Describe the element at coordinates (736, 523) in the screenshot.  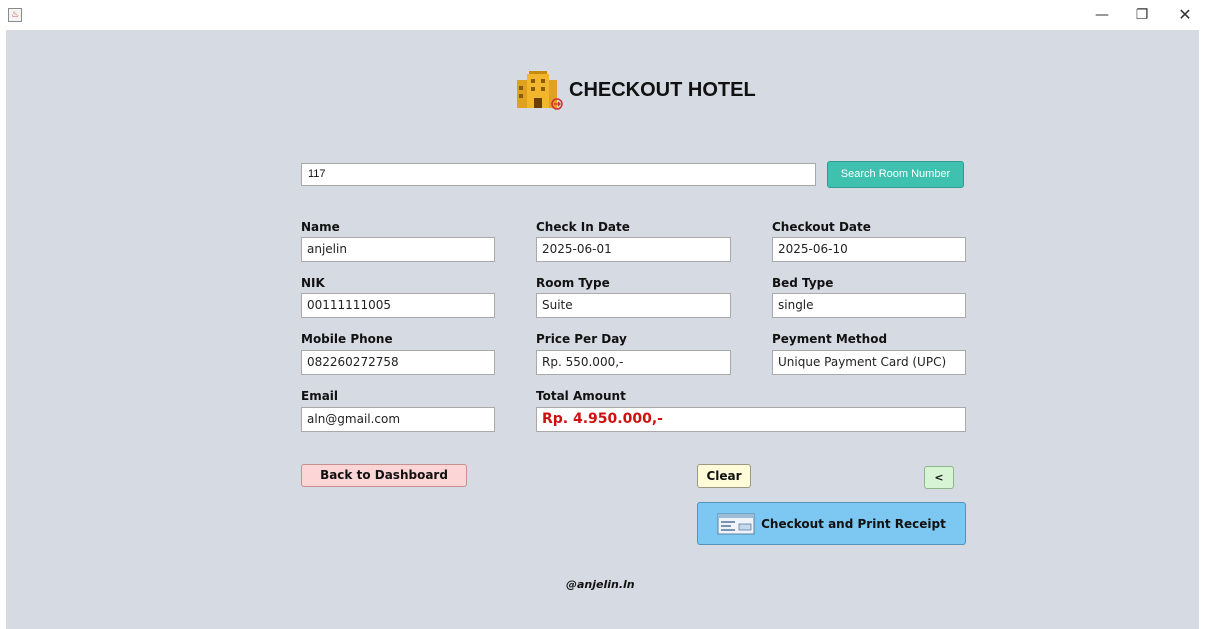
I see `receipt-icon` at that location.